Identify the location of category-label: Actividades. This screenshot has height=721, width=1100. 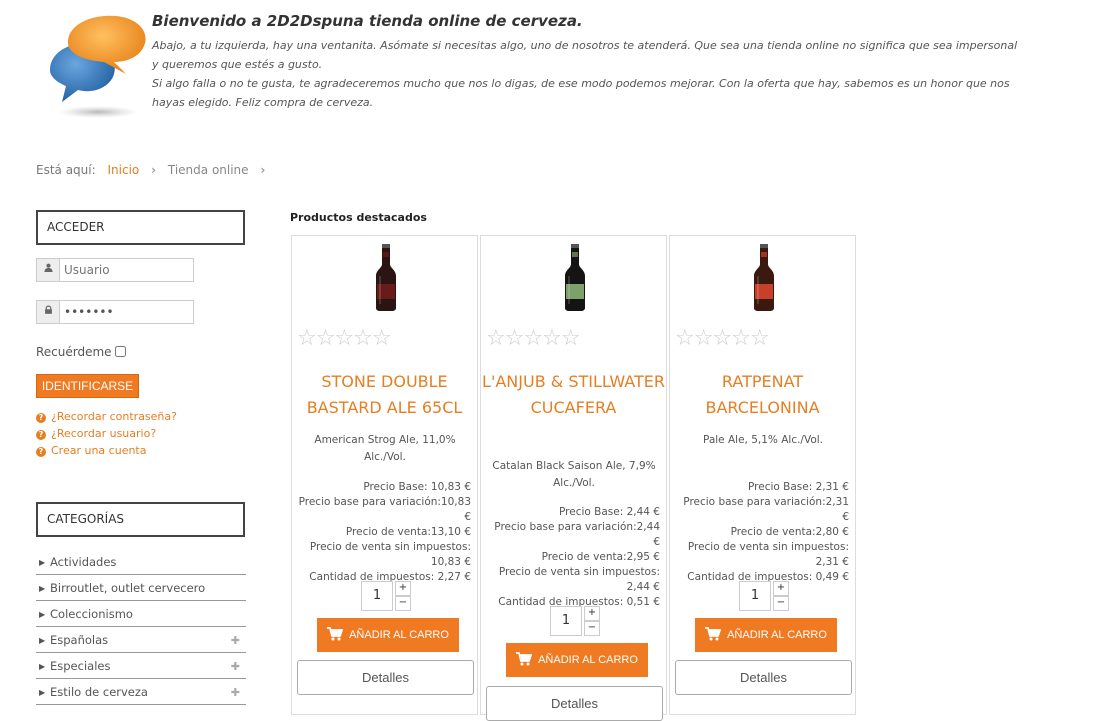
(83, 562).